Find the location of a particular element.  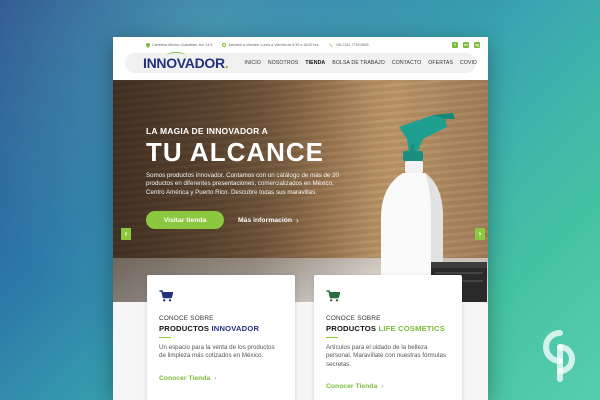

card-title-brand: LIFE COSMETICS is located at coordinates (412, 328).